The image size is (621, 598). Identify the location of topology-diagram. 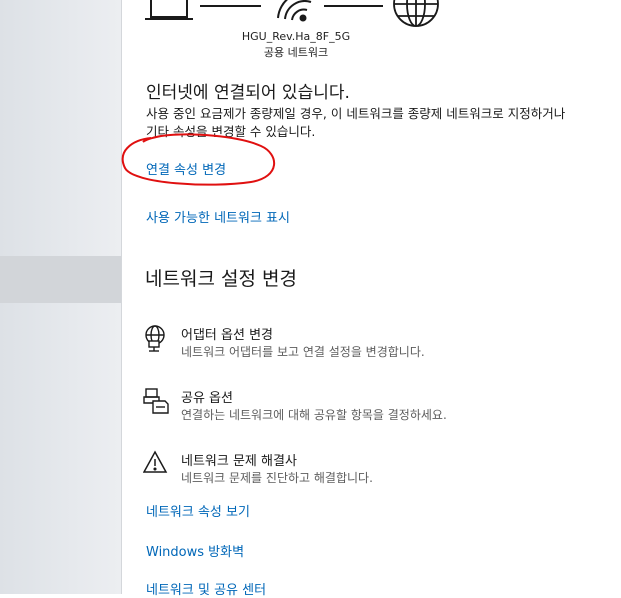
(292, 13).